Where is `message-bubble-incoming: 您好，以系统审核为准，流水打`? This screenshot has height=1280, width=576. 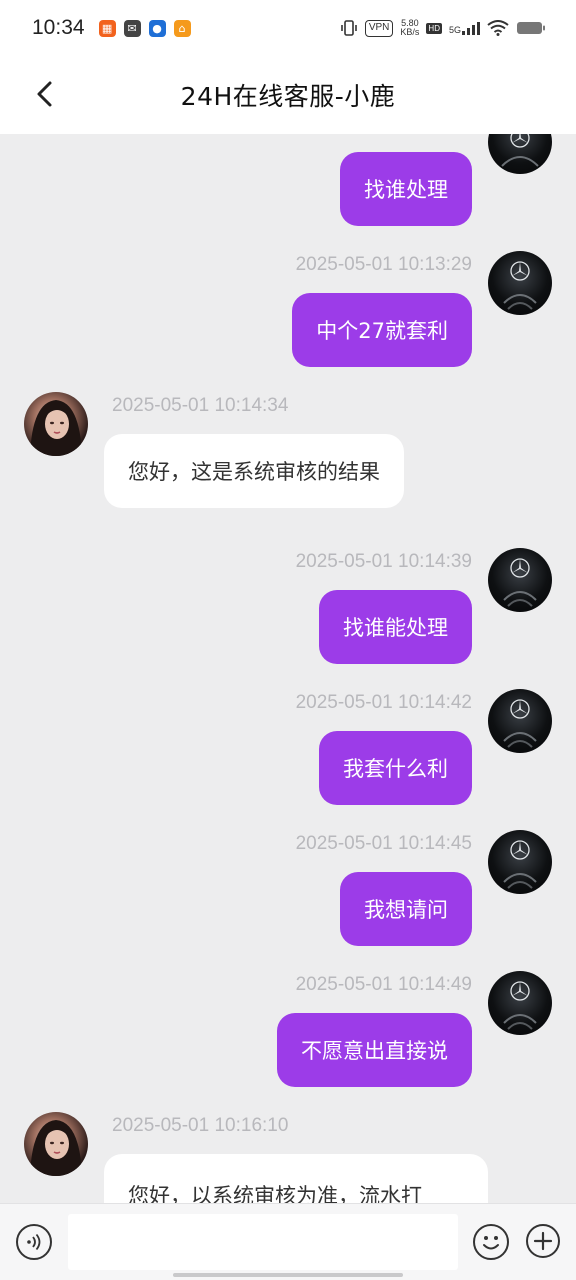 message-bubble-incoming: 您好，以系统审核为准，流水打 is located at coordinates (296, 1178).